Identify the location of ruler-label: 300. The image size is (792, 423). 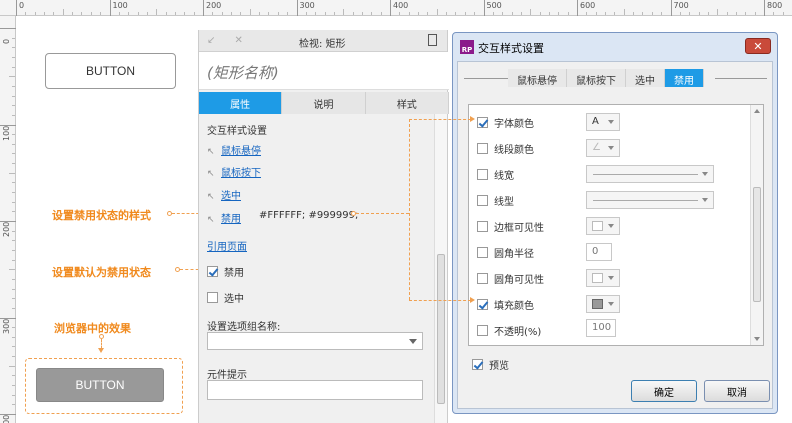
(6, 326).